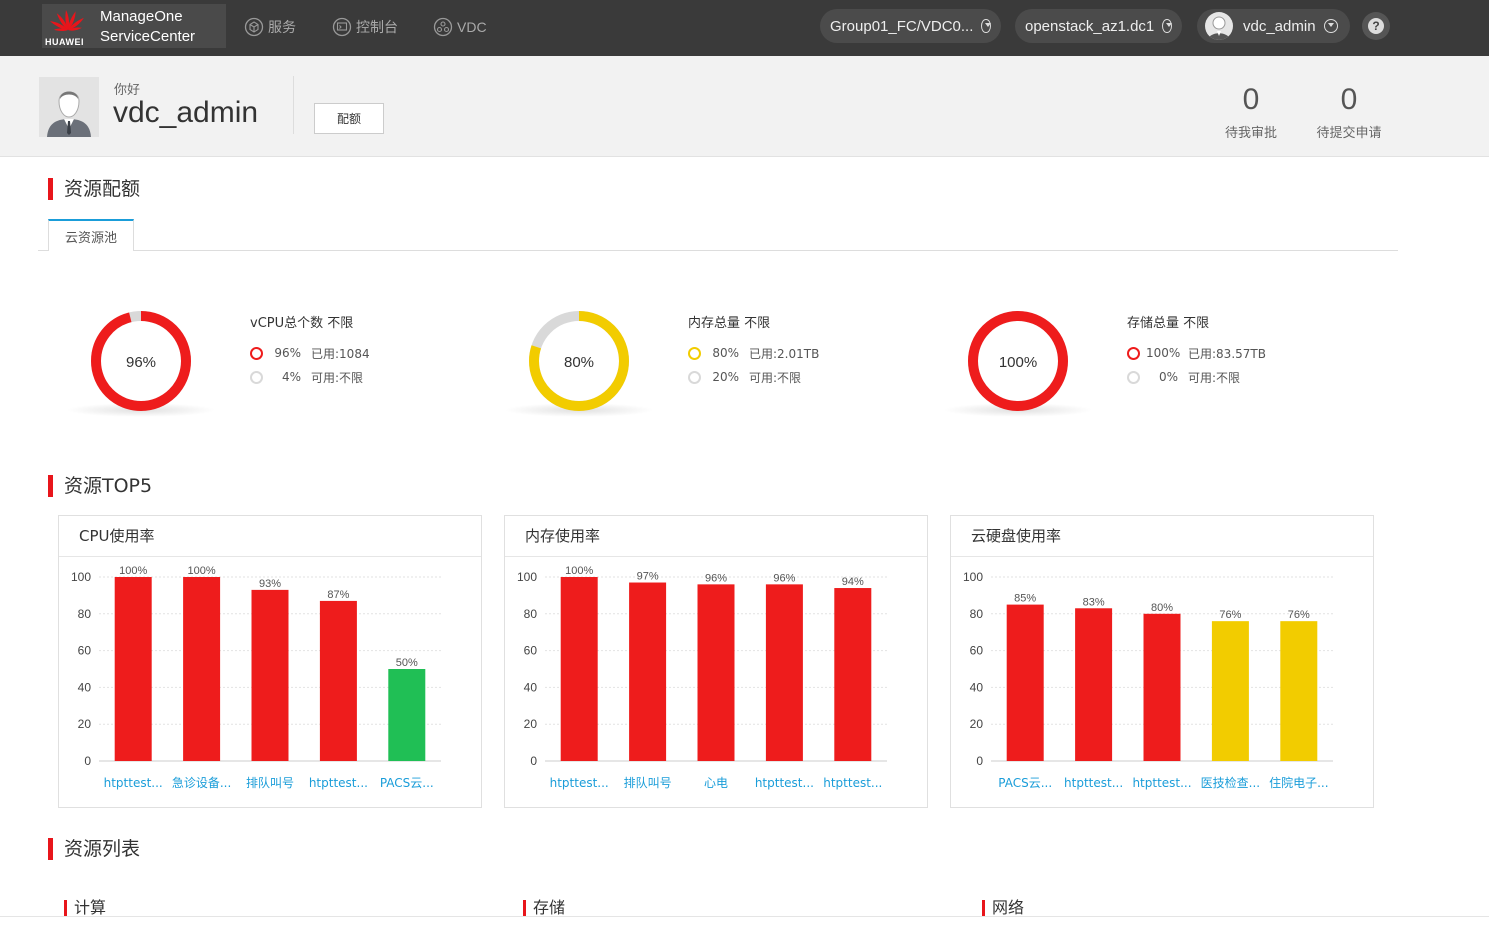  What do you see at coordinates (100, 486) in the screenshot?
I see `section-title-top5: 资源TOP5` at bounding box center [100, 486].